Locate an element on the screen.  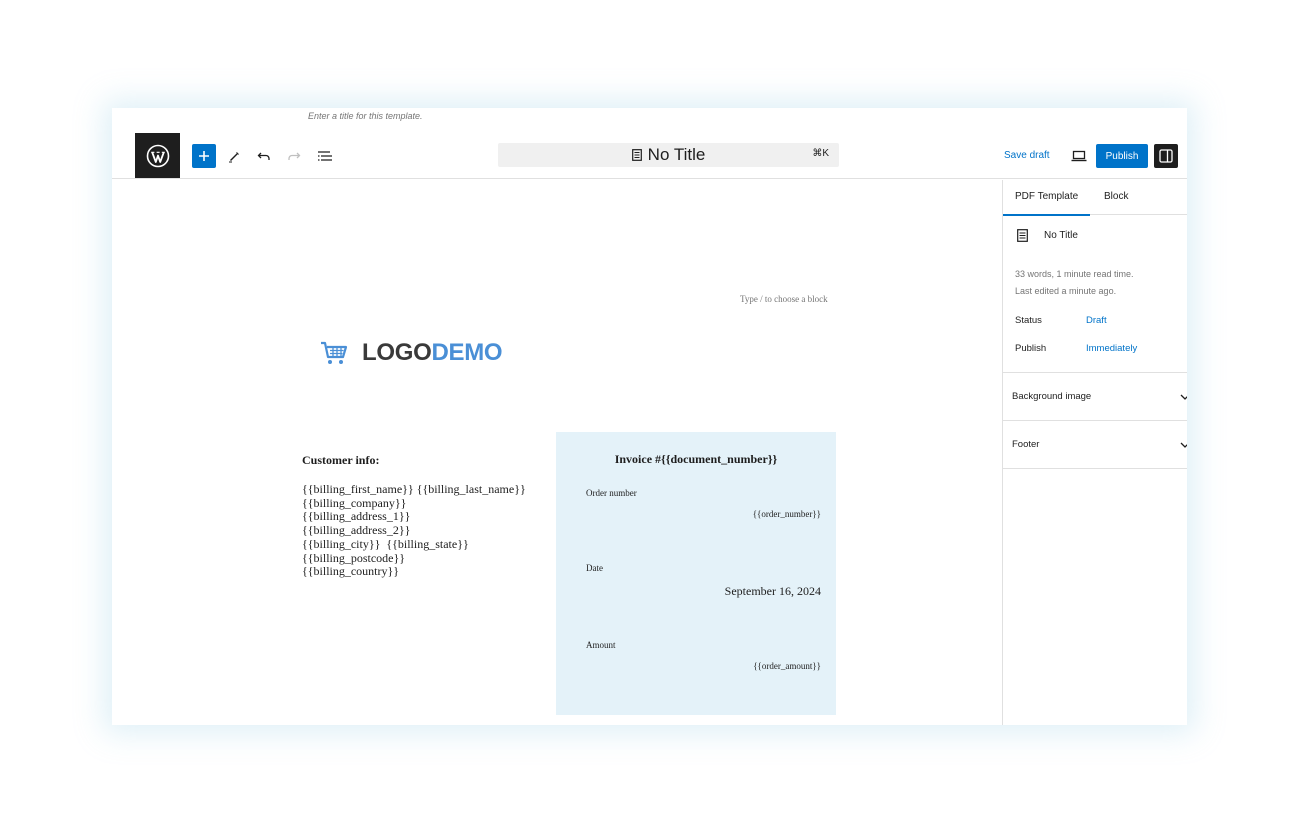
status-label: Status is located at coordinates (1028, 320).